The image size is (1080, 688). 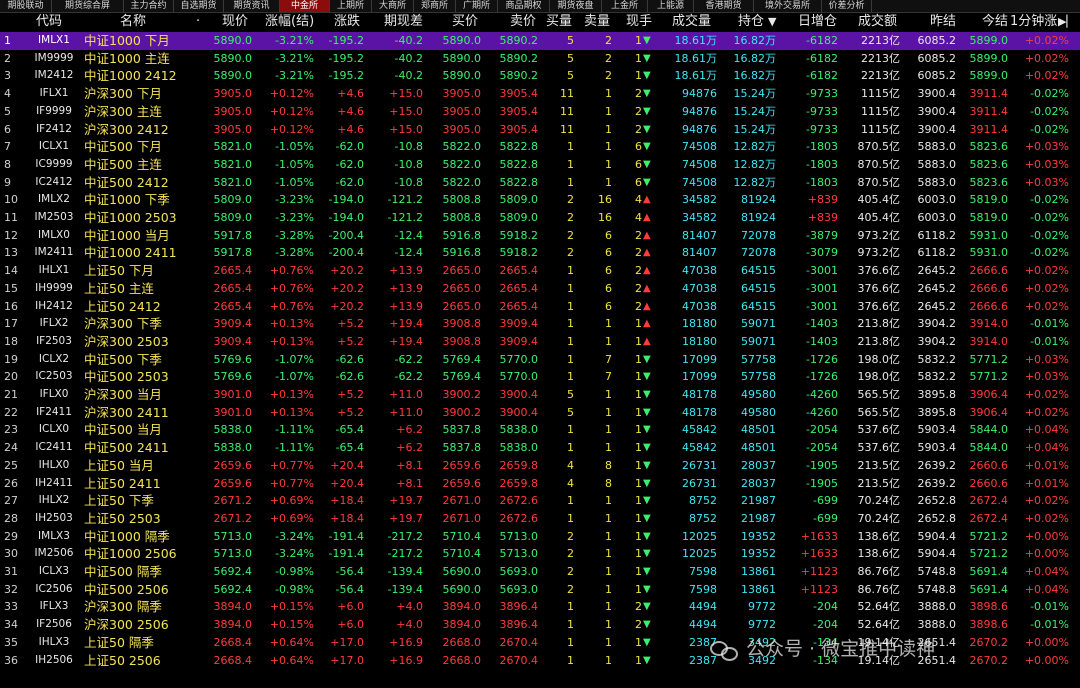 I want to click on tab-3: 自选期货, so click(x=199, y=6).